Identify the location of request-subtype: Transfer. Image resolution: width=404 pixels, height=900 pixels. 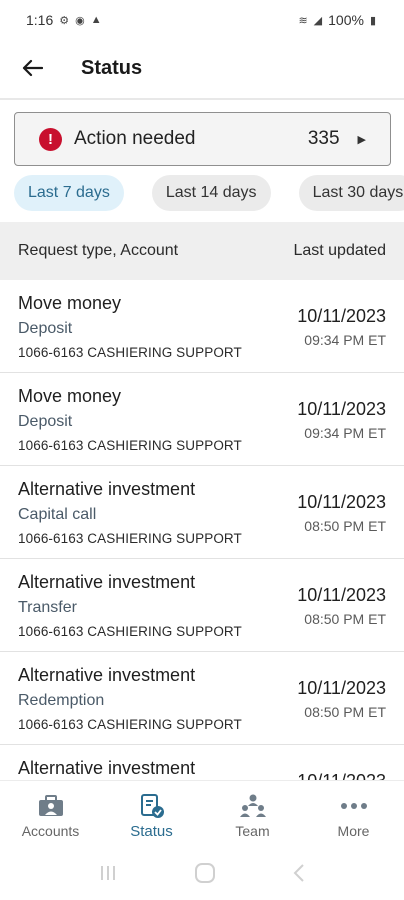
(47, 607).